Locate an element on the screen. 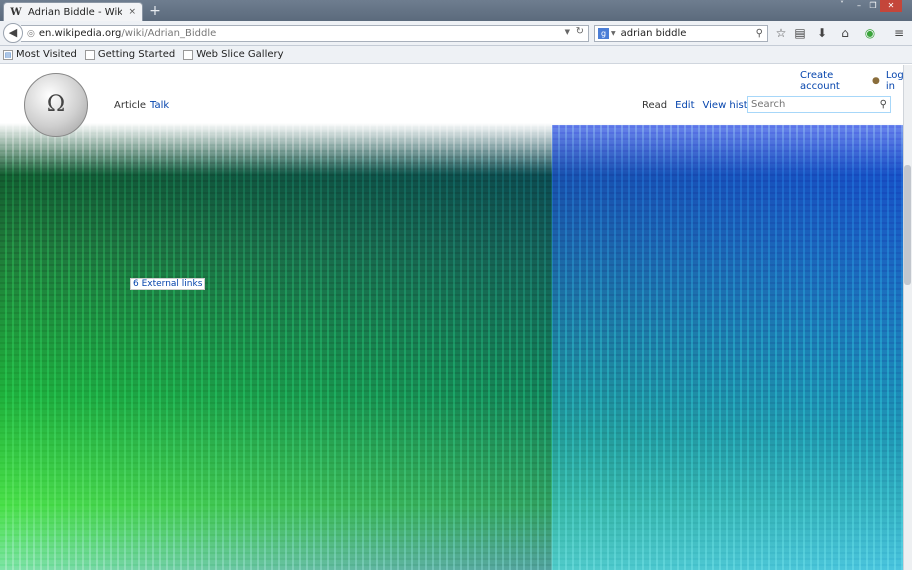 The height and width of the screenshot is (570, 912). url-path: /wiki/Adrian_Biddle is located at coordinates (169, 33).